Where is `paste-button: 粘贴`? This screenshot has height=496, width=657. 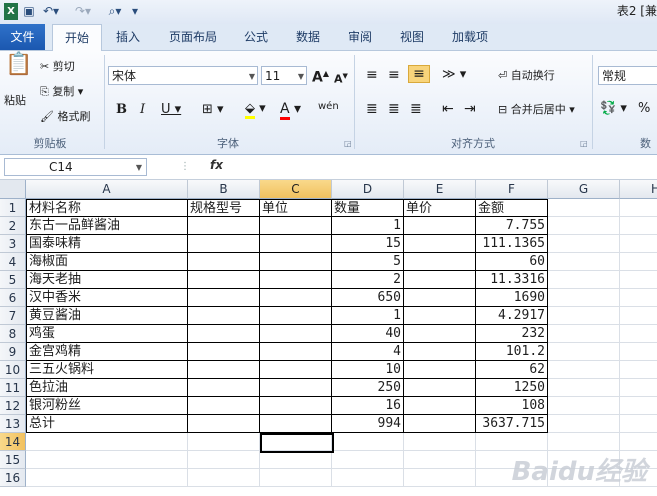
paste-button: 粘贴 is located at coordinates (15, 101).